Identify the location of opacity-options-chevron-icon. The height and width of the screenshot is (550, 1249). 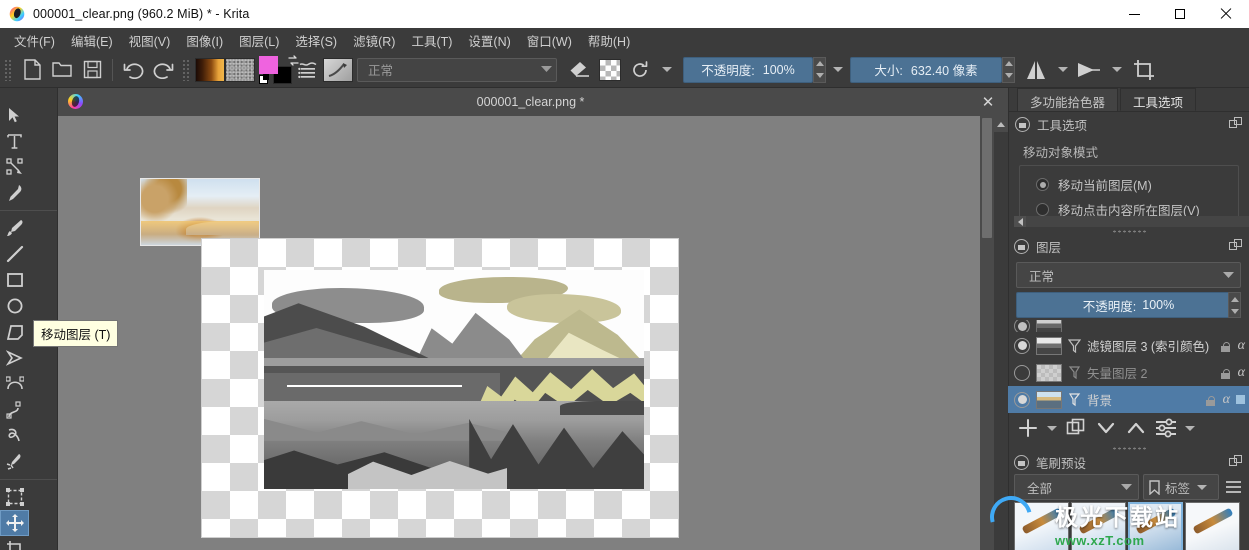
(838, 69).